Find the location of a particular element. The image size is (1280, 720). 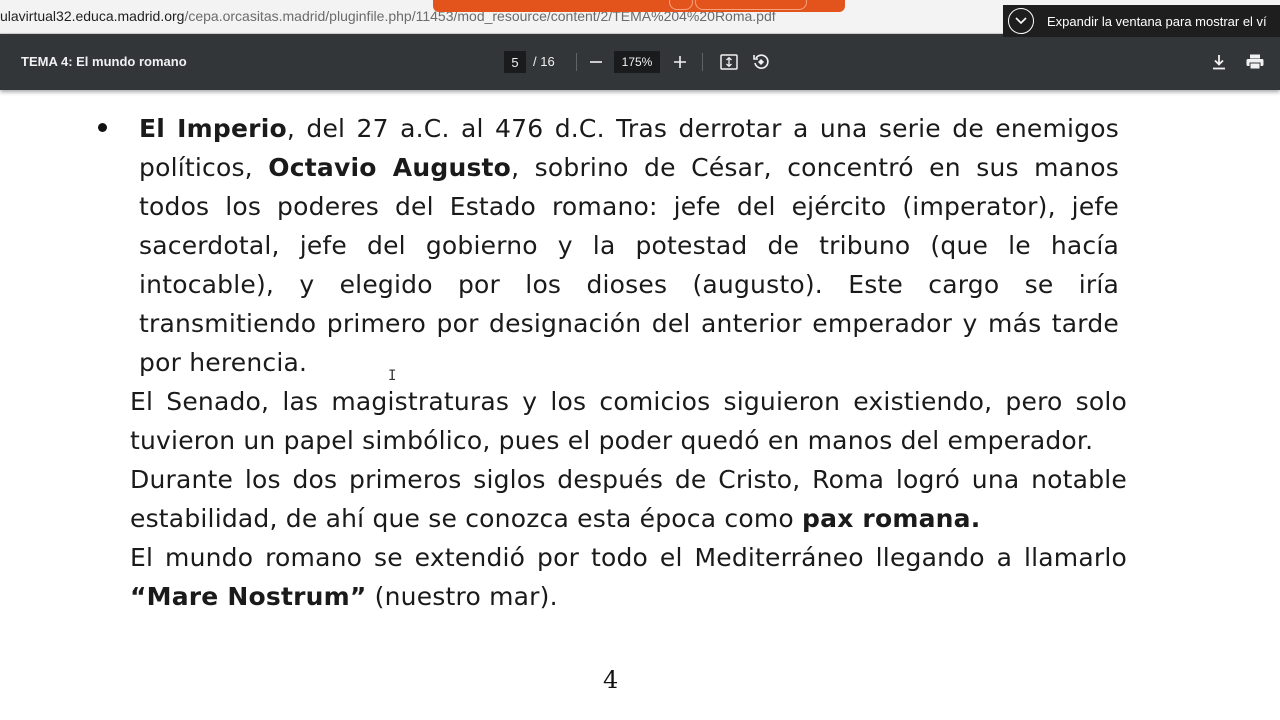

chevron-down-icon is located at coordinates (1021, 21).